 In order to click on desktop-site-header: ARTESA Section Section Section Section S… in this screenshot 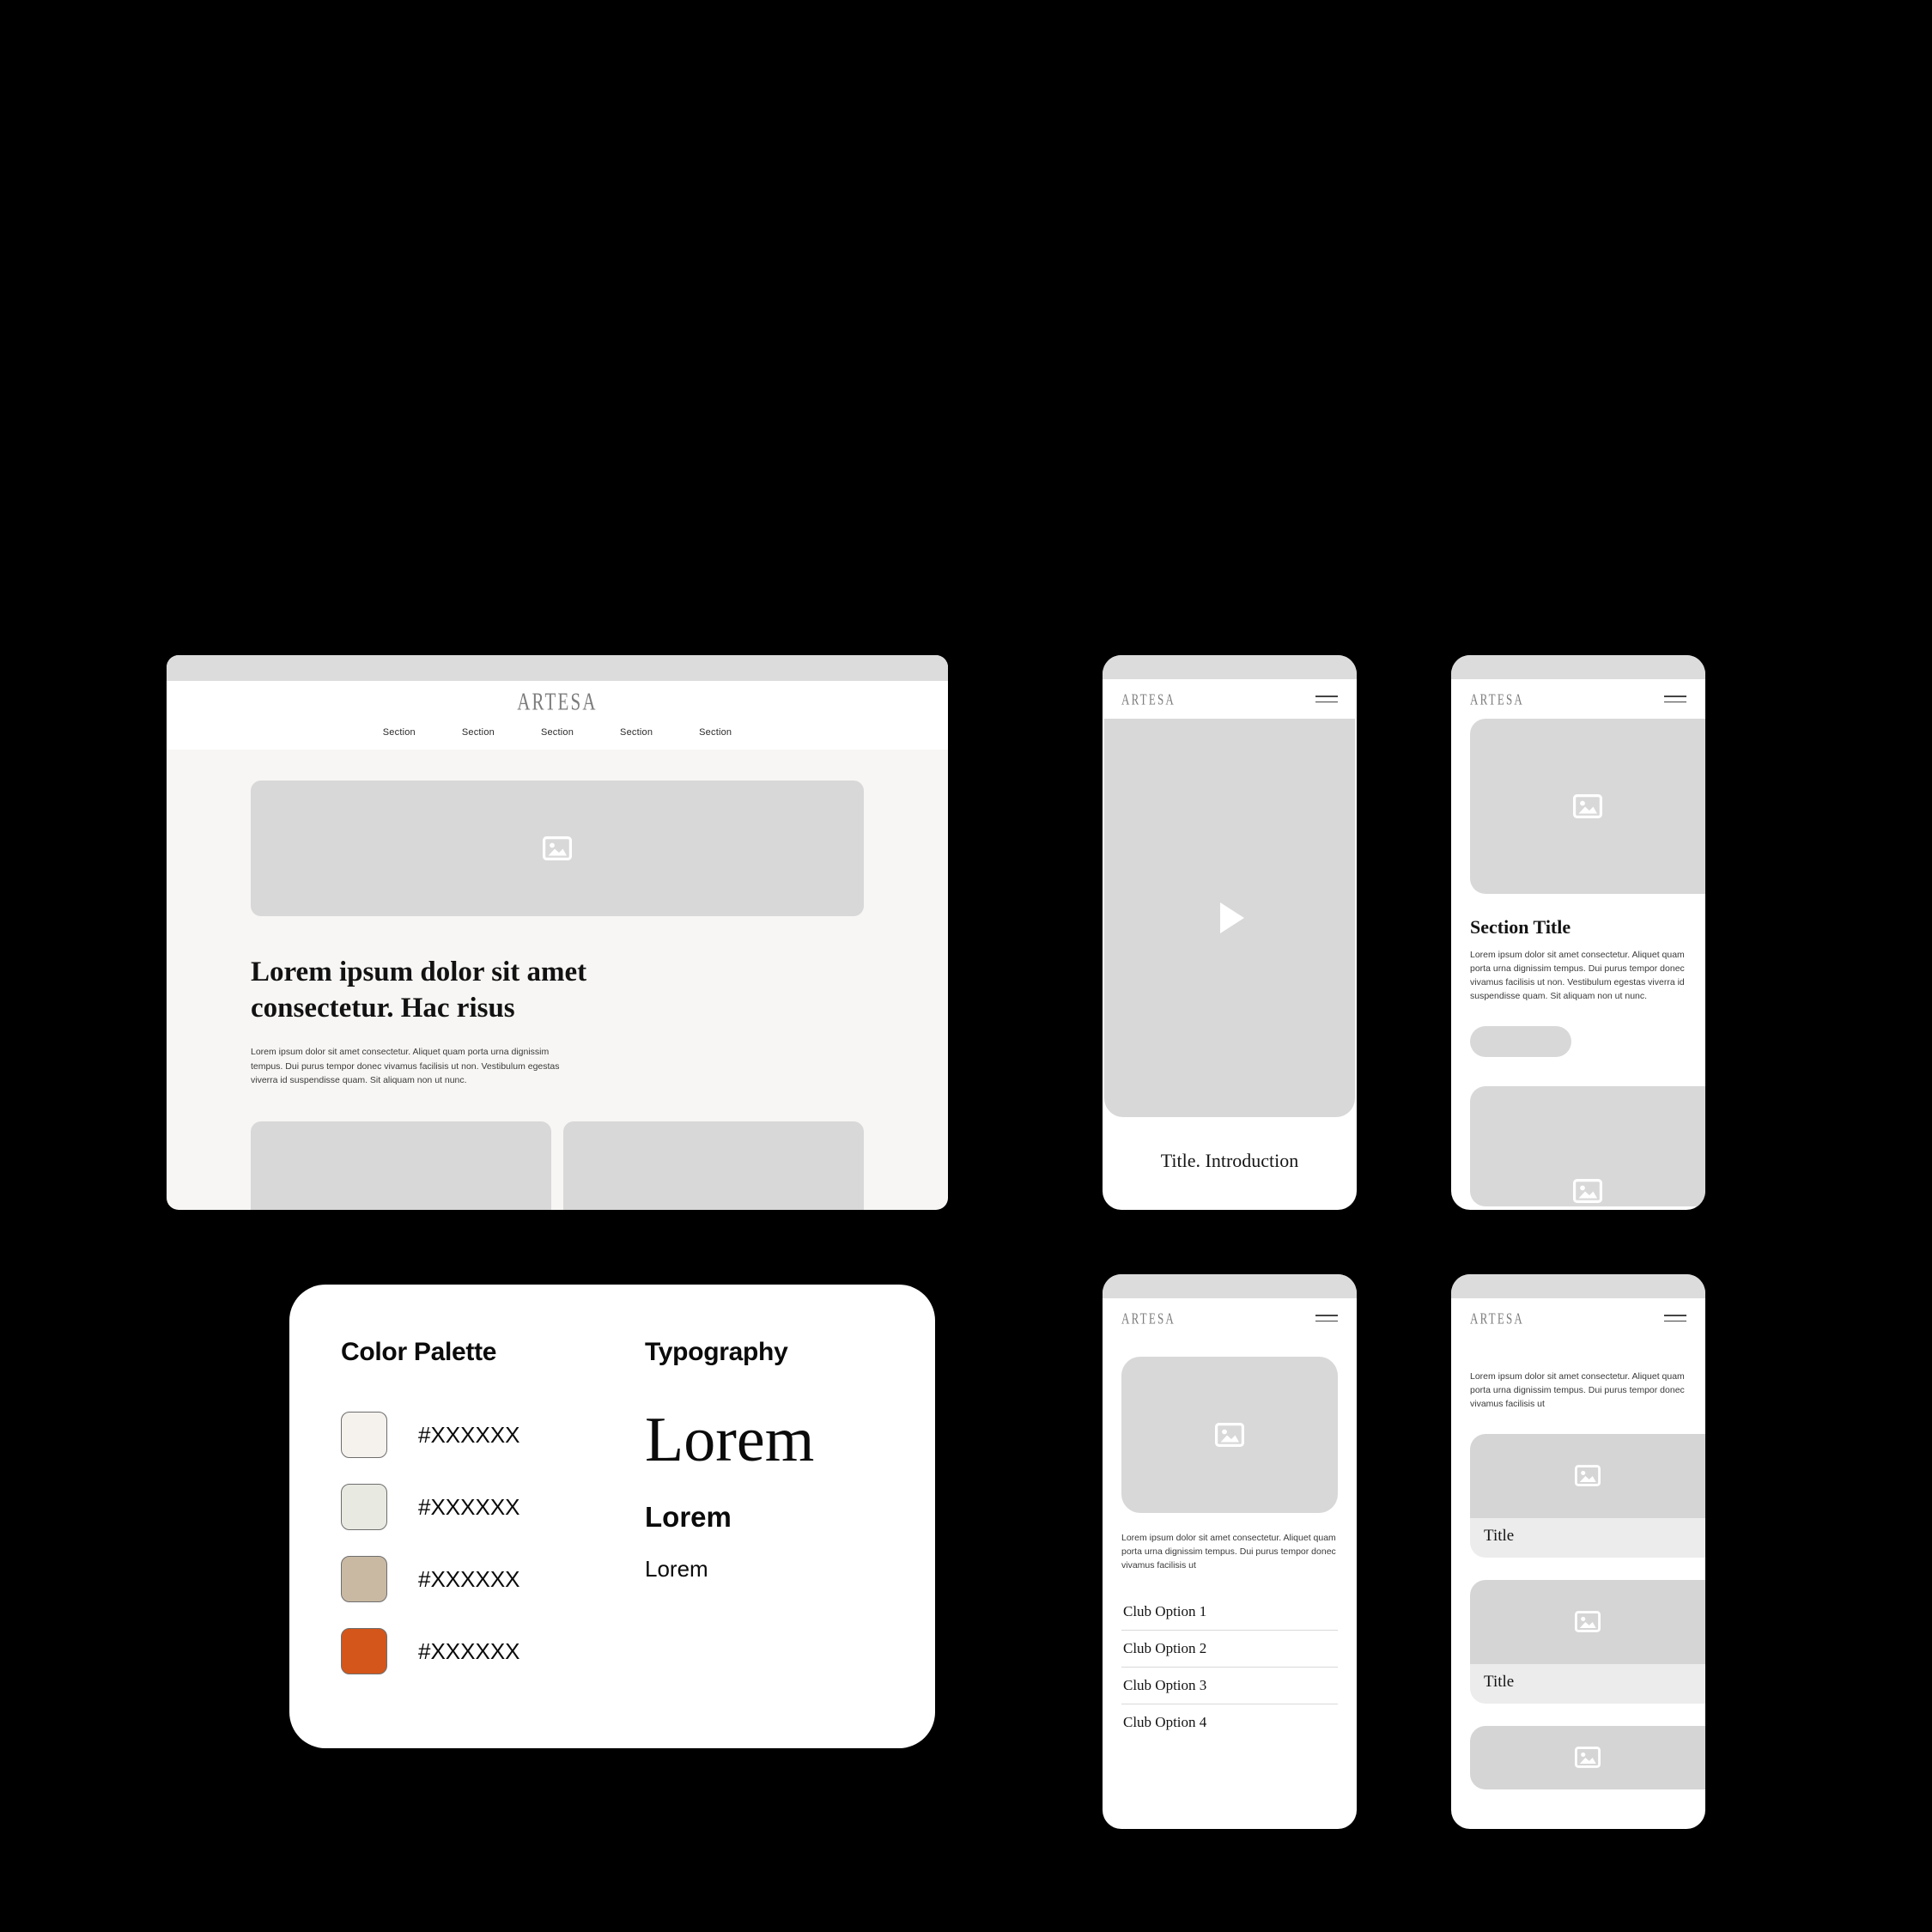, I will do `click(557, 715)`.